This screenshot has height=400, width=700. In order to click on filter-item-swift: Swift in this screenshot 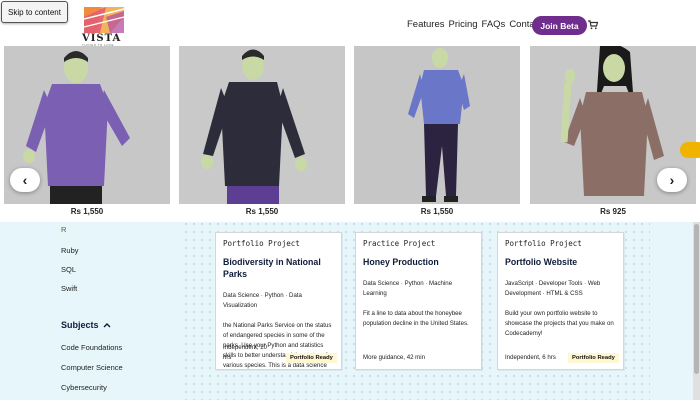, I will do `click(69, 288)`.